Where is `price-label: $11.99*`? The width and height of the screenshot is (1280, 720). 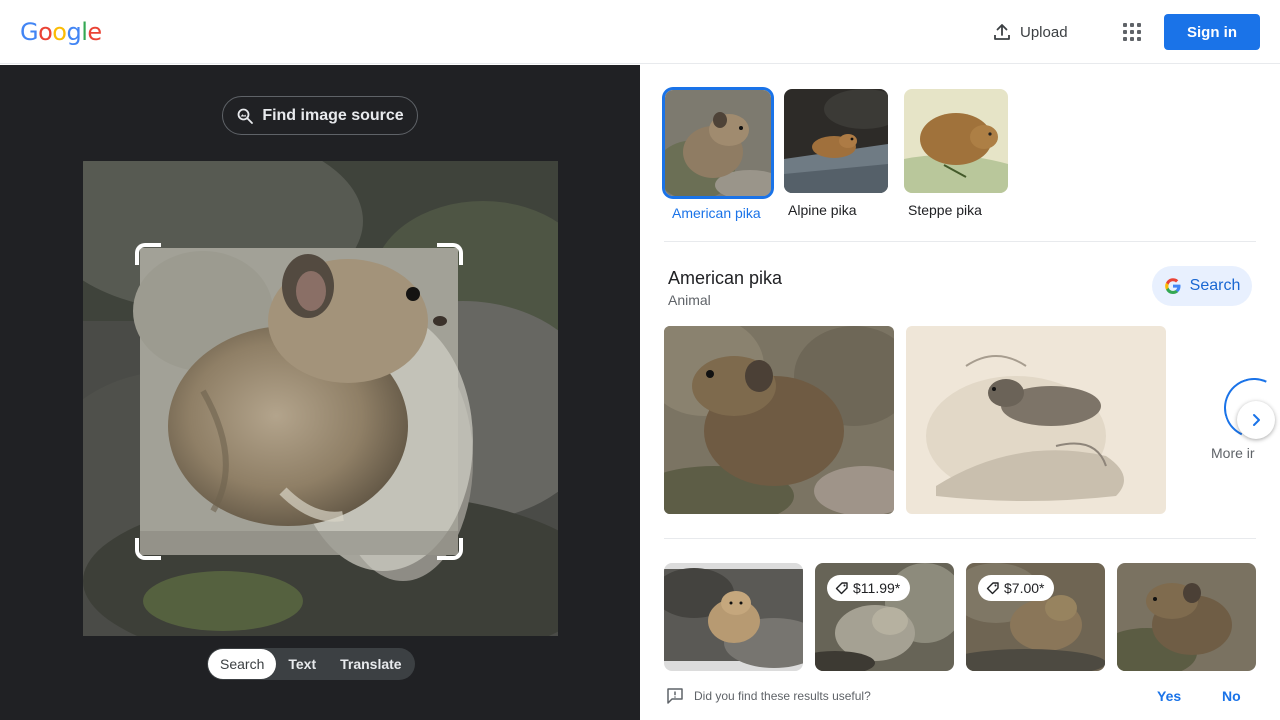
price-label: $11.99* is located at coordinates (877, 588).